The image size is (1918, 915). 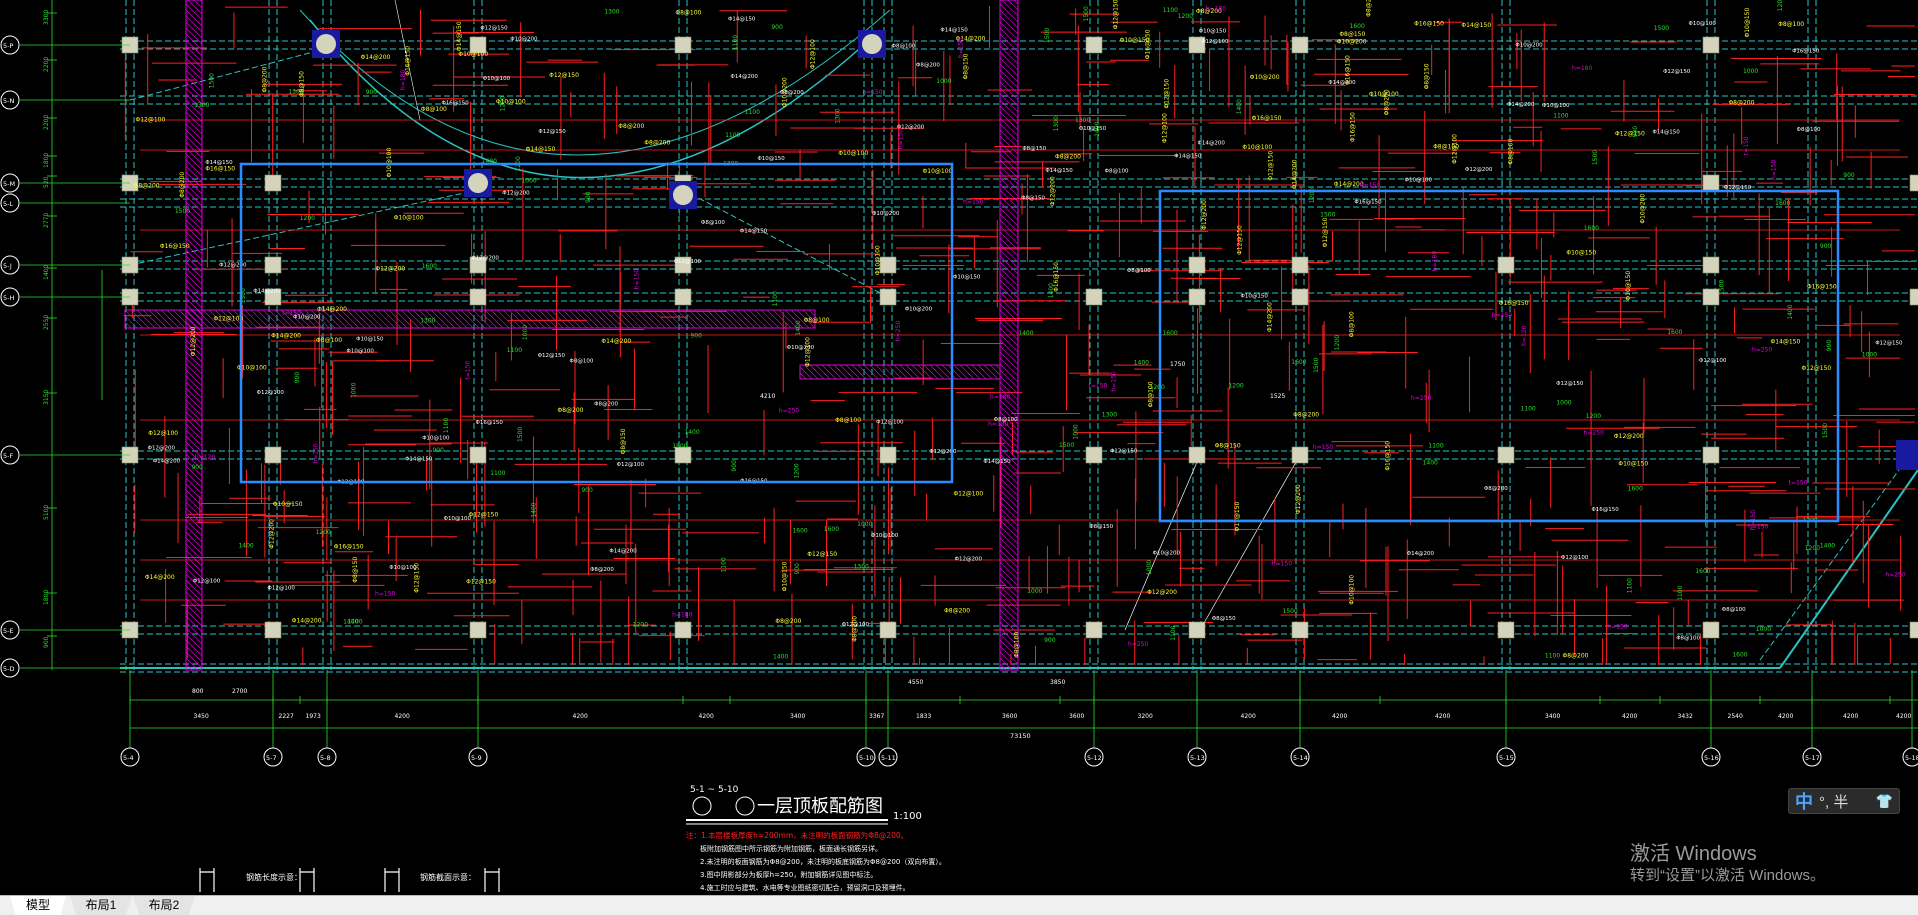 What do you see at coordinates (38, 905) in the screenshot?
I see `tab-model: 模型` at bounding box center [38, 905].